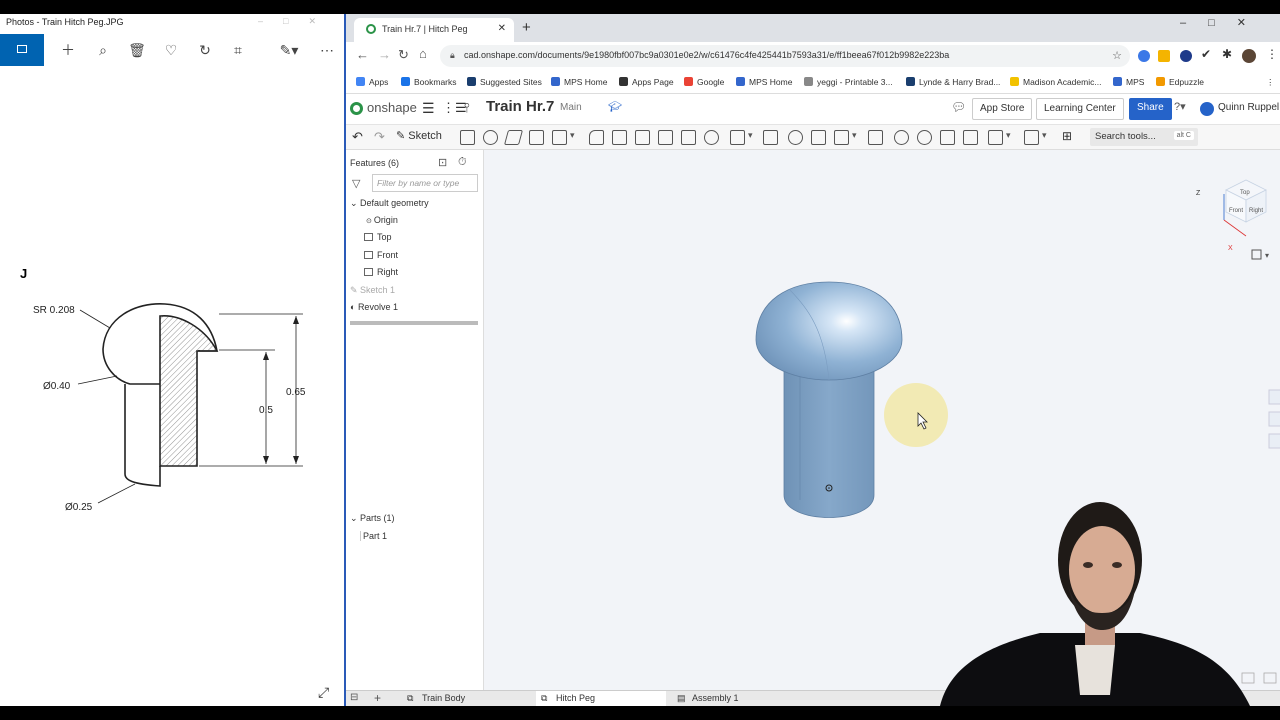 The image size is (1280, 720). Describe the element at coordinates (442, 162) in the screenshot. I see `add-folder-icon: ⊡` at that location.